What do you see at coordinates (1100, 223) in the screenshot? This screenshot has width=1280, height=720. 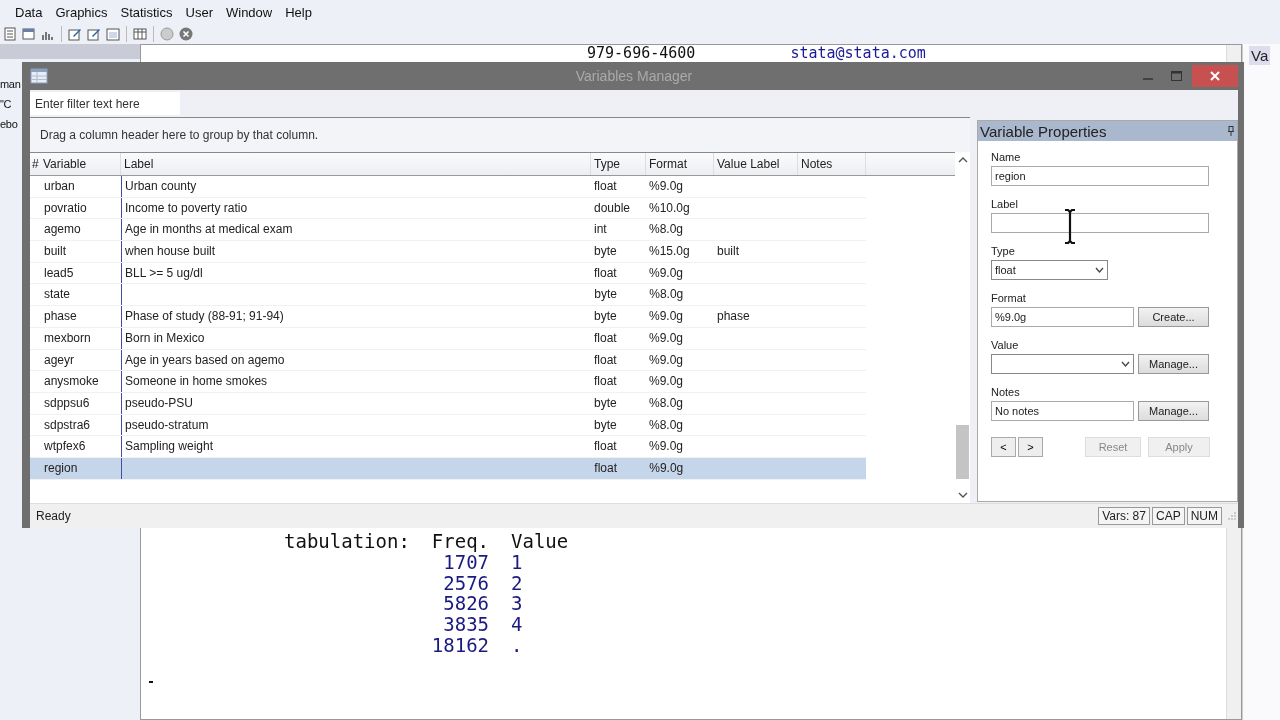 I see `text-field` at bounding box center [1100, 223].